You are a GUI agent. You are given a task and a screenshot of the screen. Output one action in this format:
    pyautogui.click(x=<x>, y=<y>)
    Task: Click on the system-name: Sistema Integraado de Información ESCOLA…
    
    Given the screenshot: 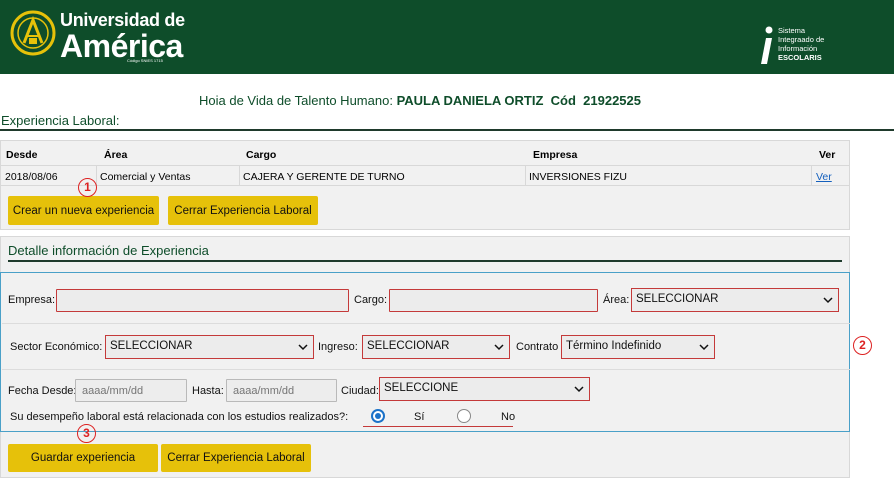 What is the action you would take?
    pyautogui.click(x=801, y=44)
    